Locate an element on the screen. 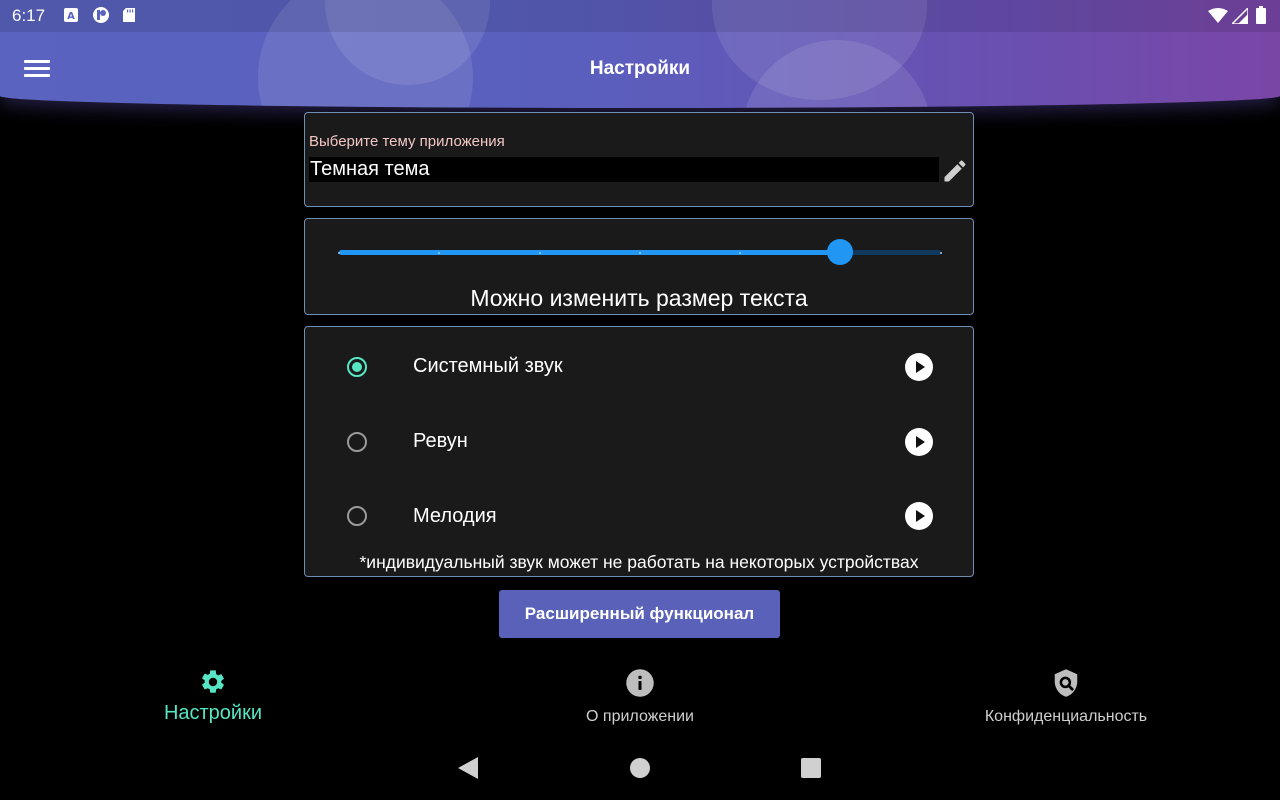 The image size is (1280, 800). slider-thumb is located at coordinates (840, 252).